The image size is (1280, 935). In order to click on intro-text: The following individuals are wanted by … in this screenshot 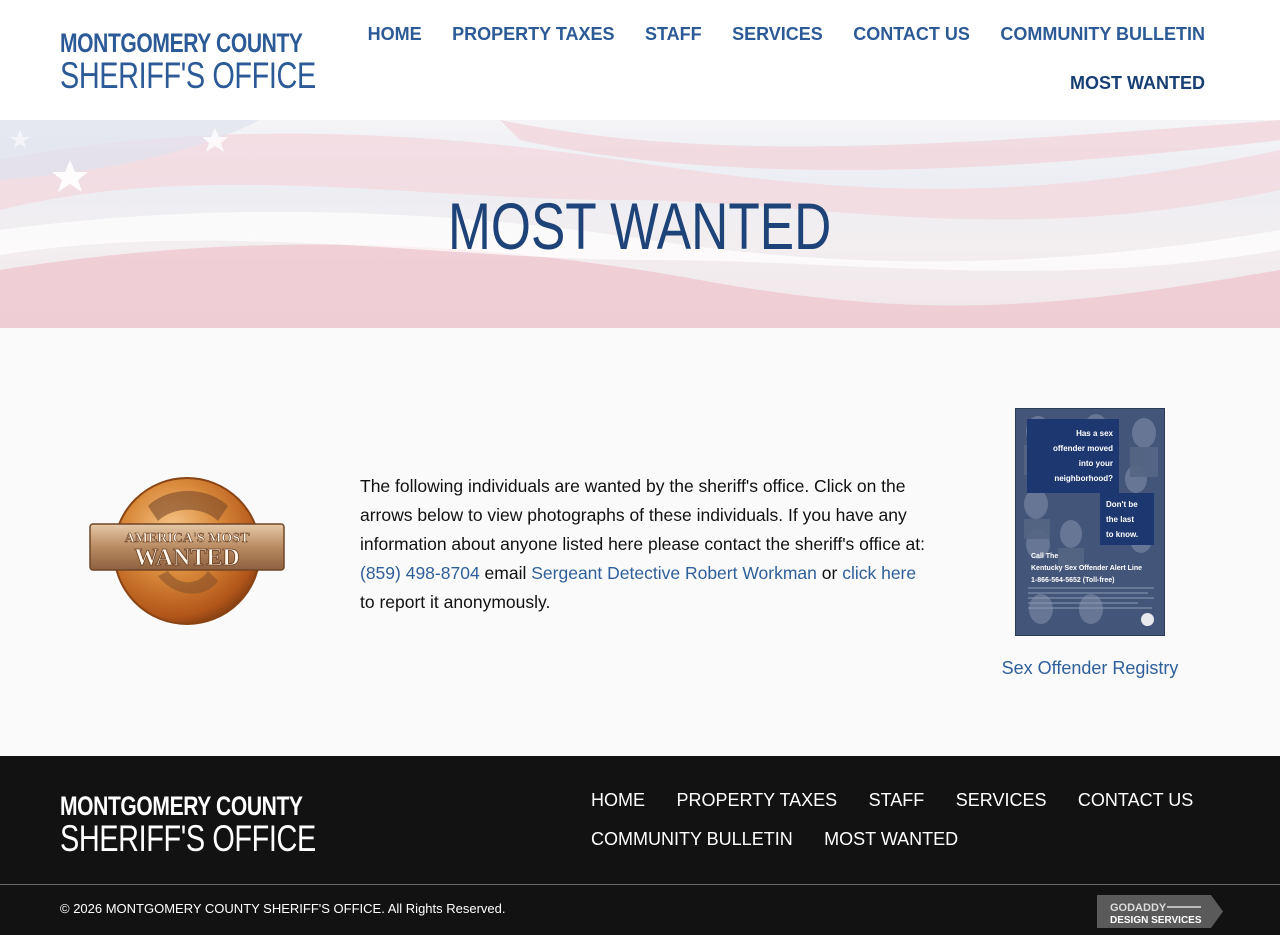, I will do `click(642, 515)`.